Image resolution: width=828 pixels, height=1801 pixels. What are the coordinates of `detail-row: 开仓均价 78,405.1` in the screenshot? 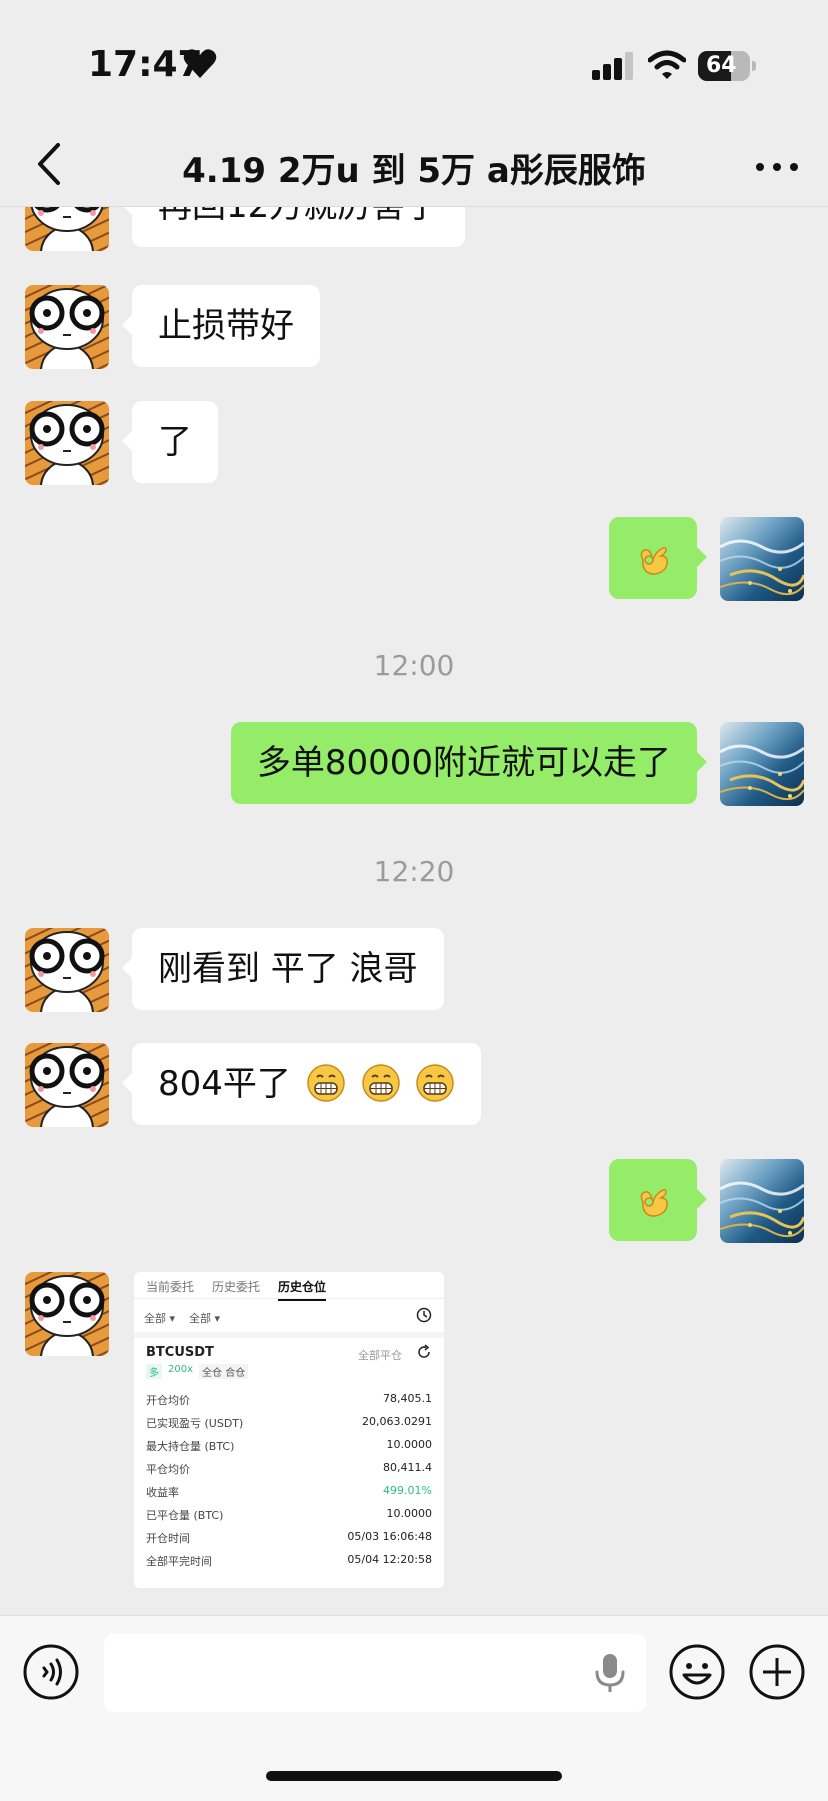 It's located at (289, 1401).